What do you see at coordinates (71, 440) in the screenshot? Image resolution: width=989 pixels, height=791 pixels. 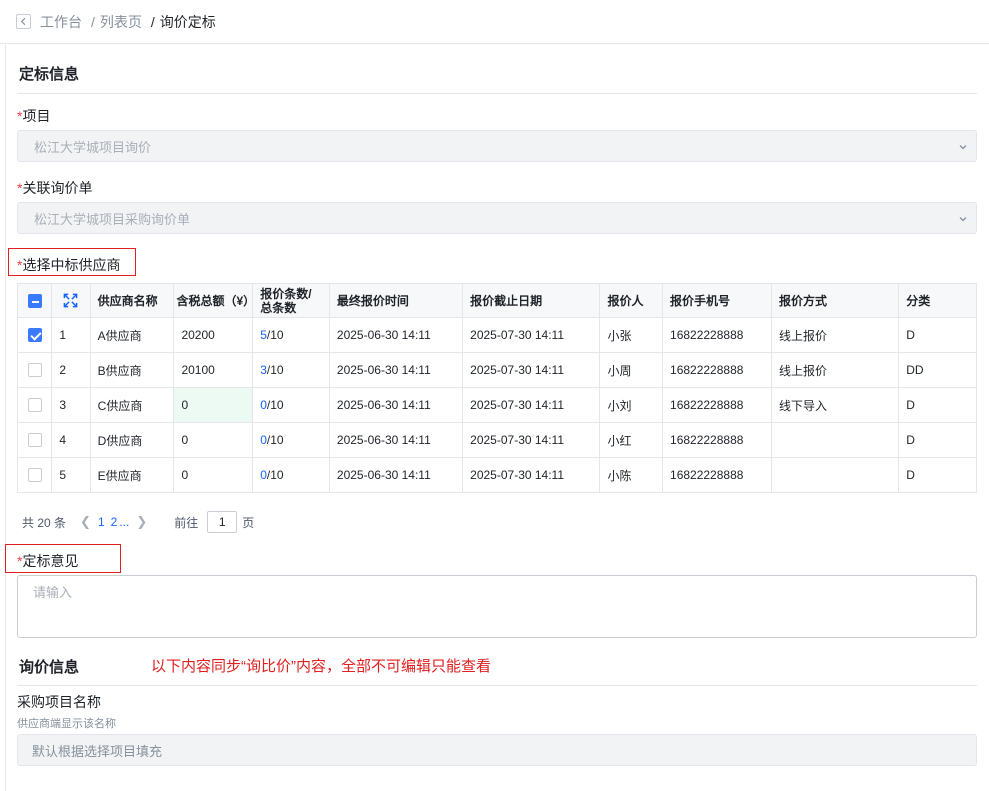 I see `row-index: 4` at bounding box center [71, 440].